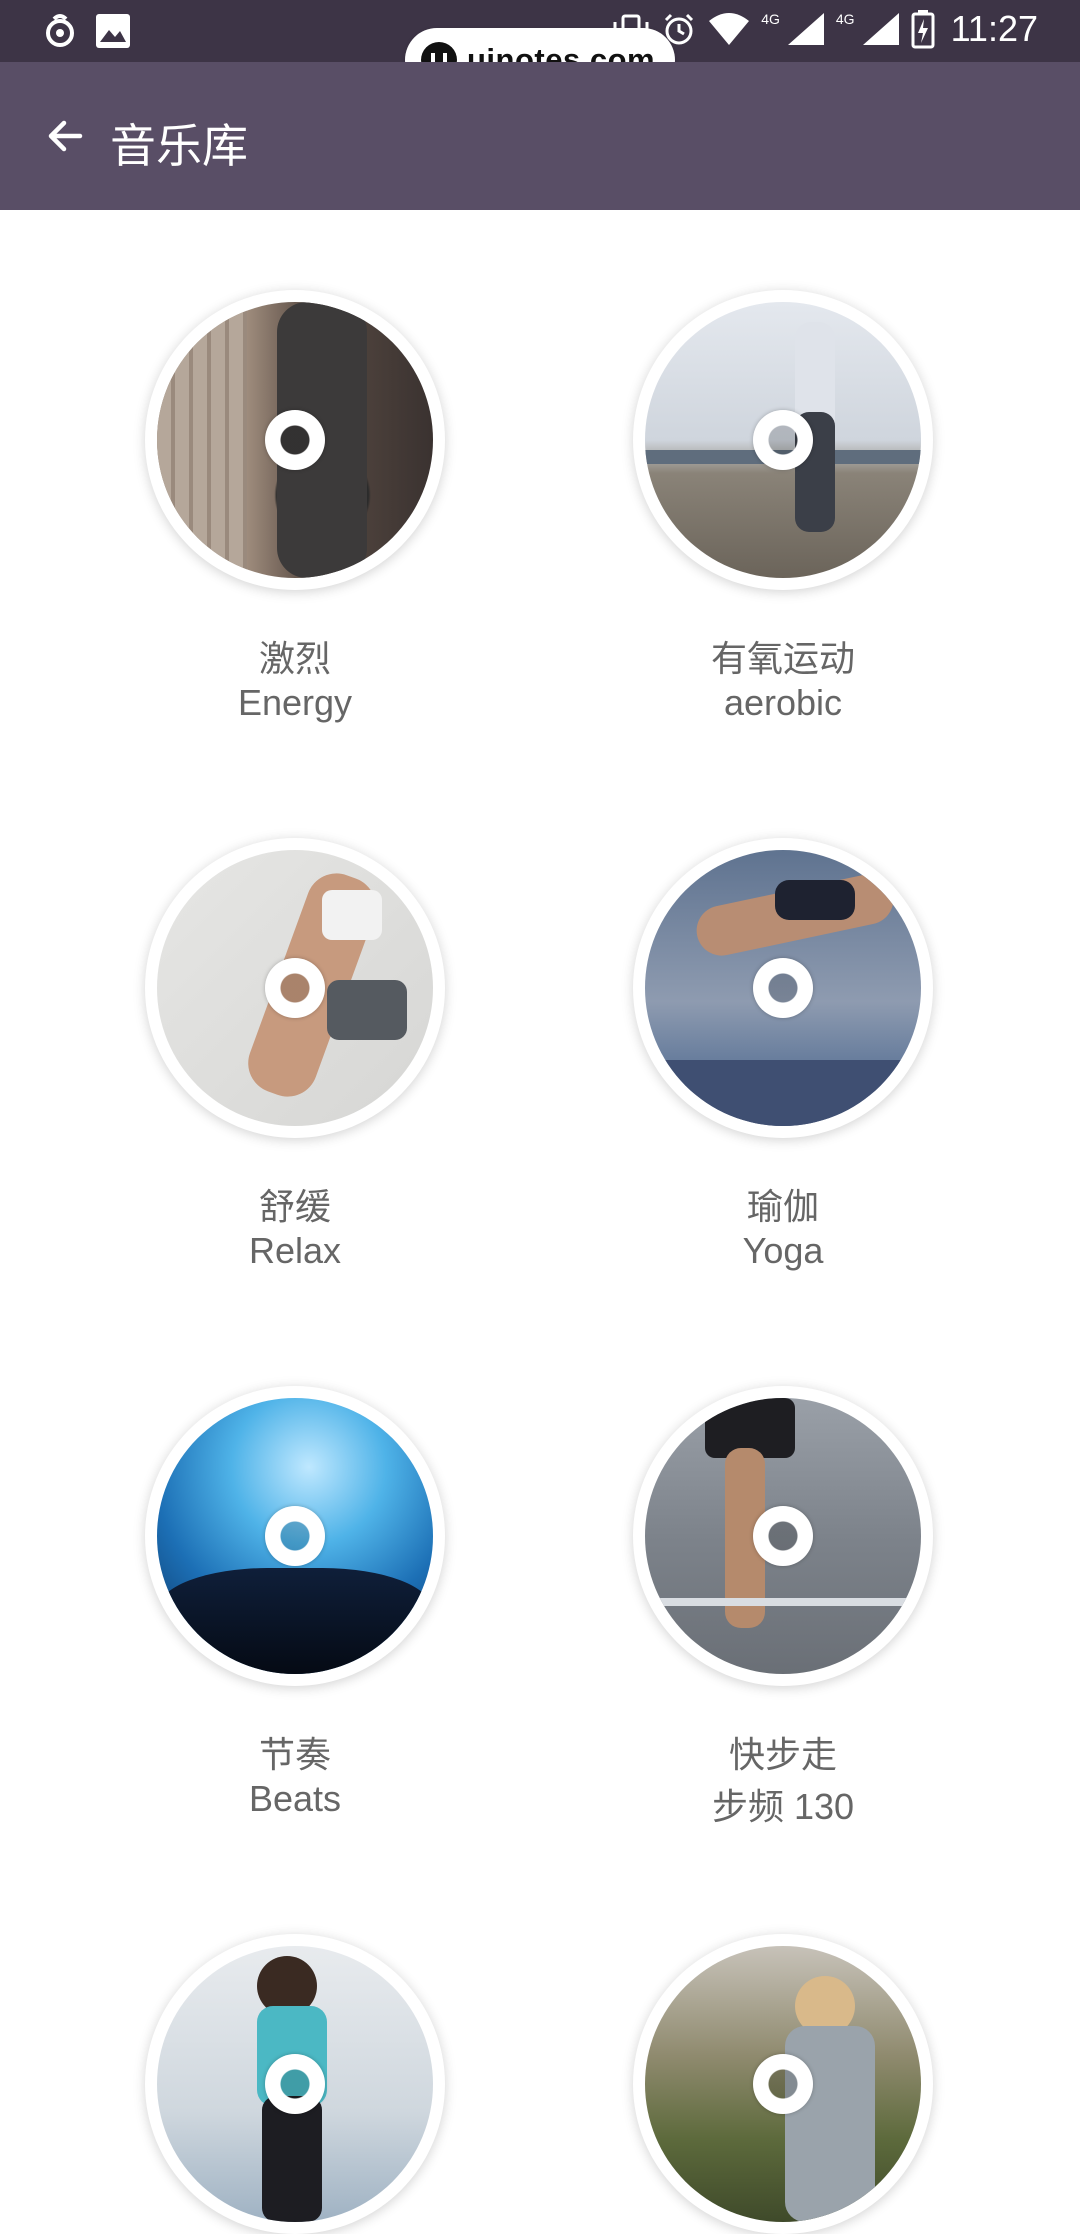 The image size is (1080, 2234). What do you see at coordinates (113, 31) in the screenshot?
I see `gallery-icon` at bounding box center [113, 31].